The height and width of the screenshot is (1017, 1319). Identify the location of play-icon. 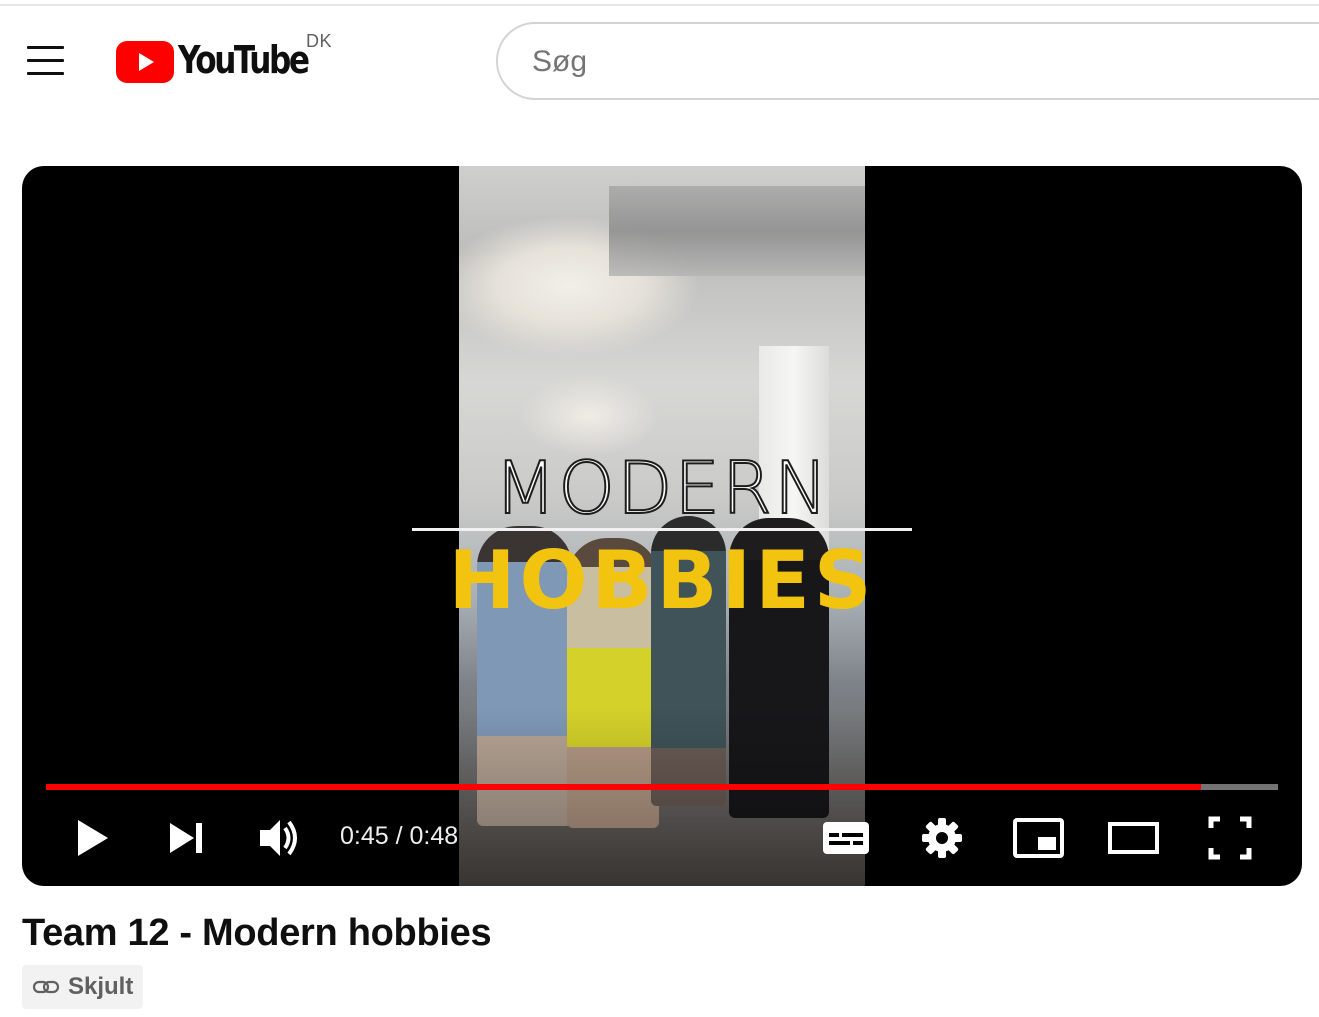
(93, 838).